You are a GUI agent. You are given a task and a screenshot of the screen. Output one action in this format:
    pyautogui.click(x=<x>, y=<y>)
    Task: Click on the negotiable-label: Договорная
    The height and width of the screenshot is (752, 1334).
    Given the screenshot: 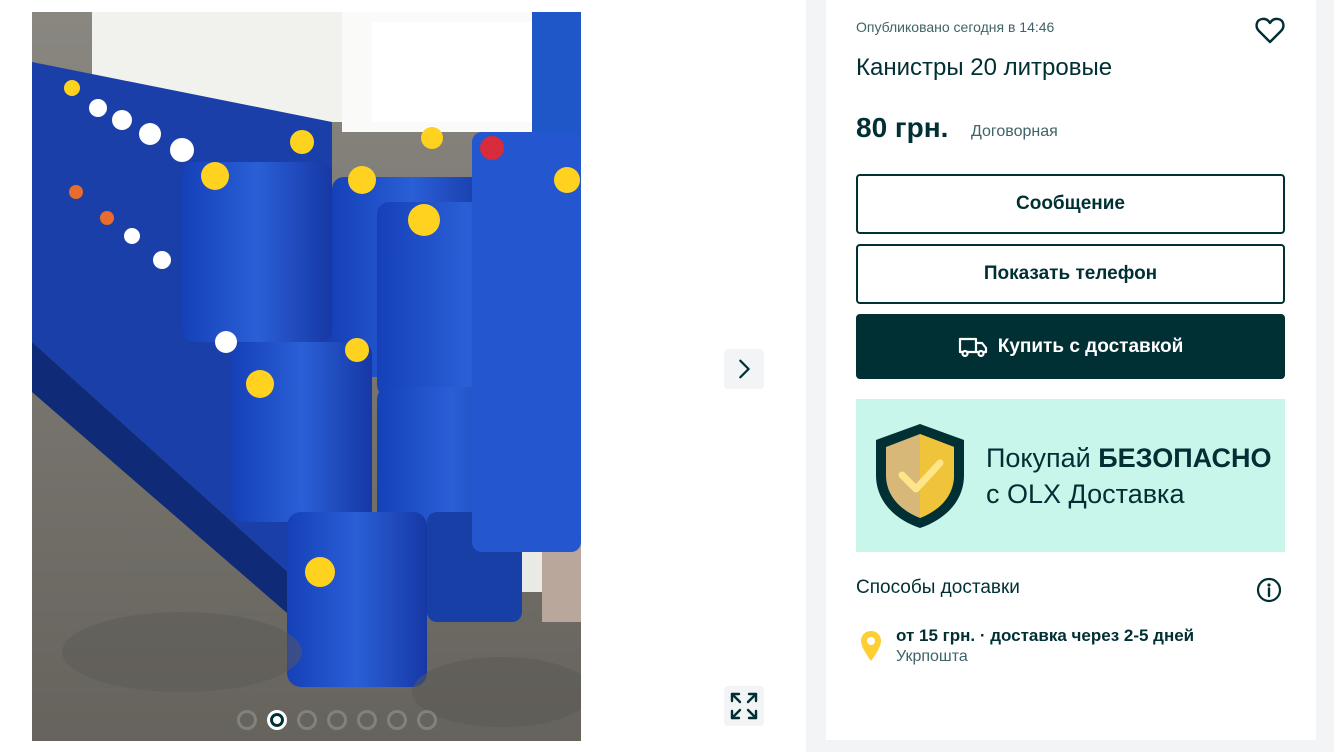 What is the action you would take?
    pyautogui.click(x=1014, y=131)
    